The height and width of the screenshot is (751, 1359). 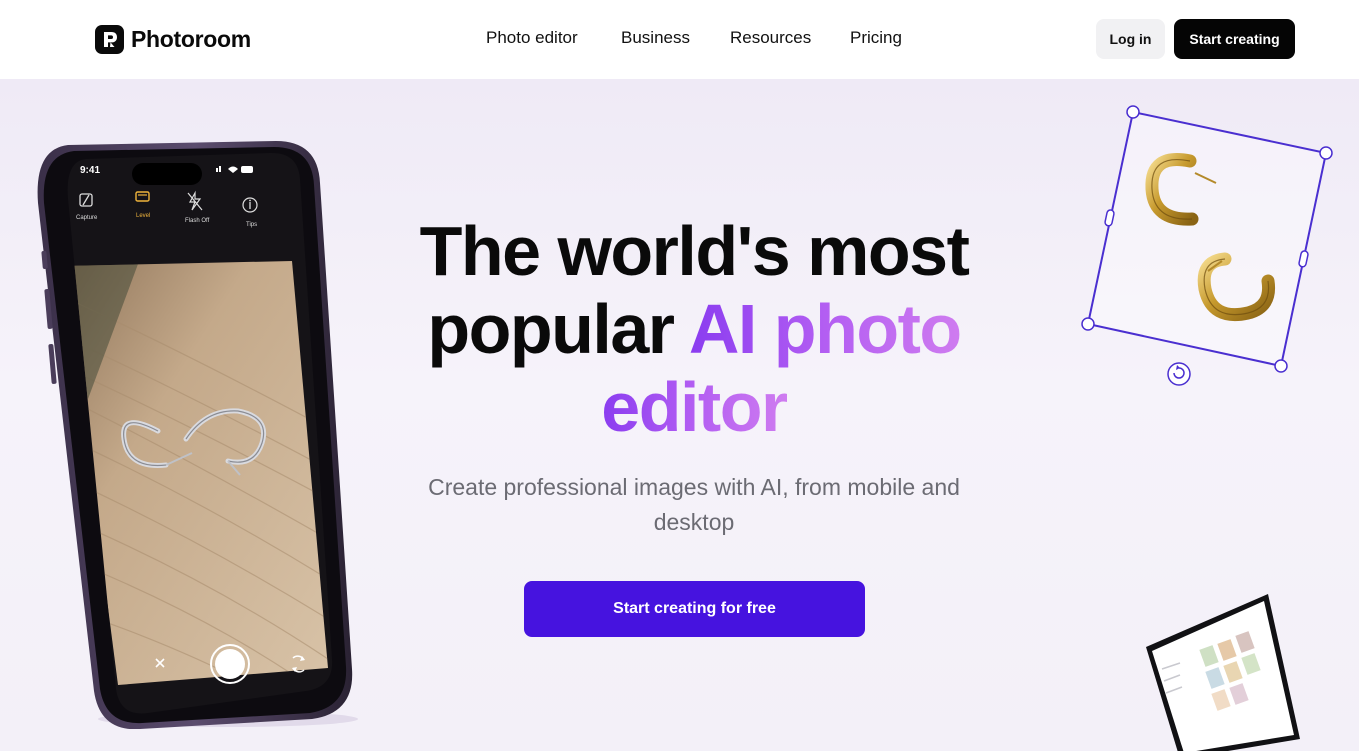 I want to click on tool-capture-label: Capture, so click(x=87, y=218).